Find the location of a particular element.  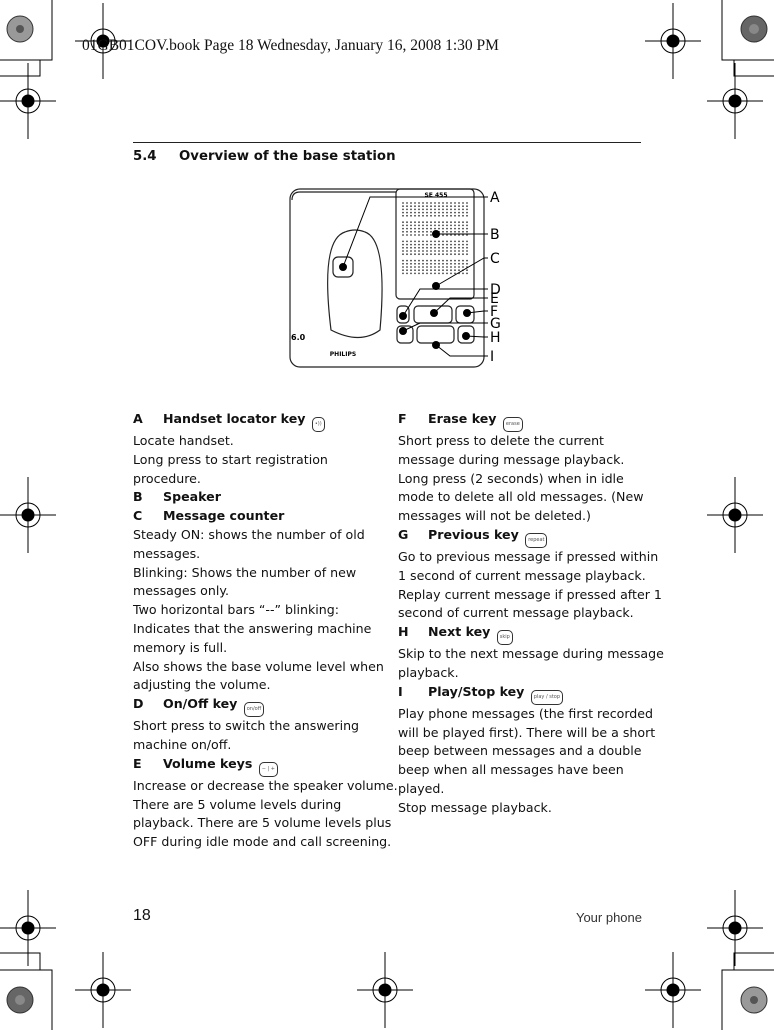

item-title: Speaker is located at coordinates (192, 497).